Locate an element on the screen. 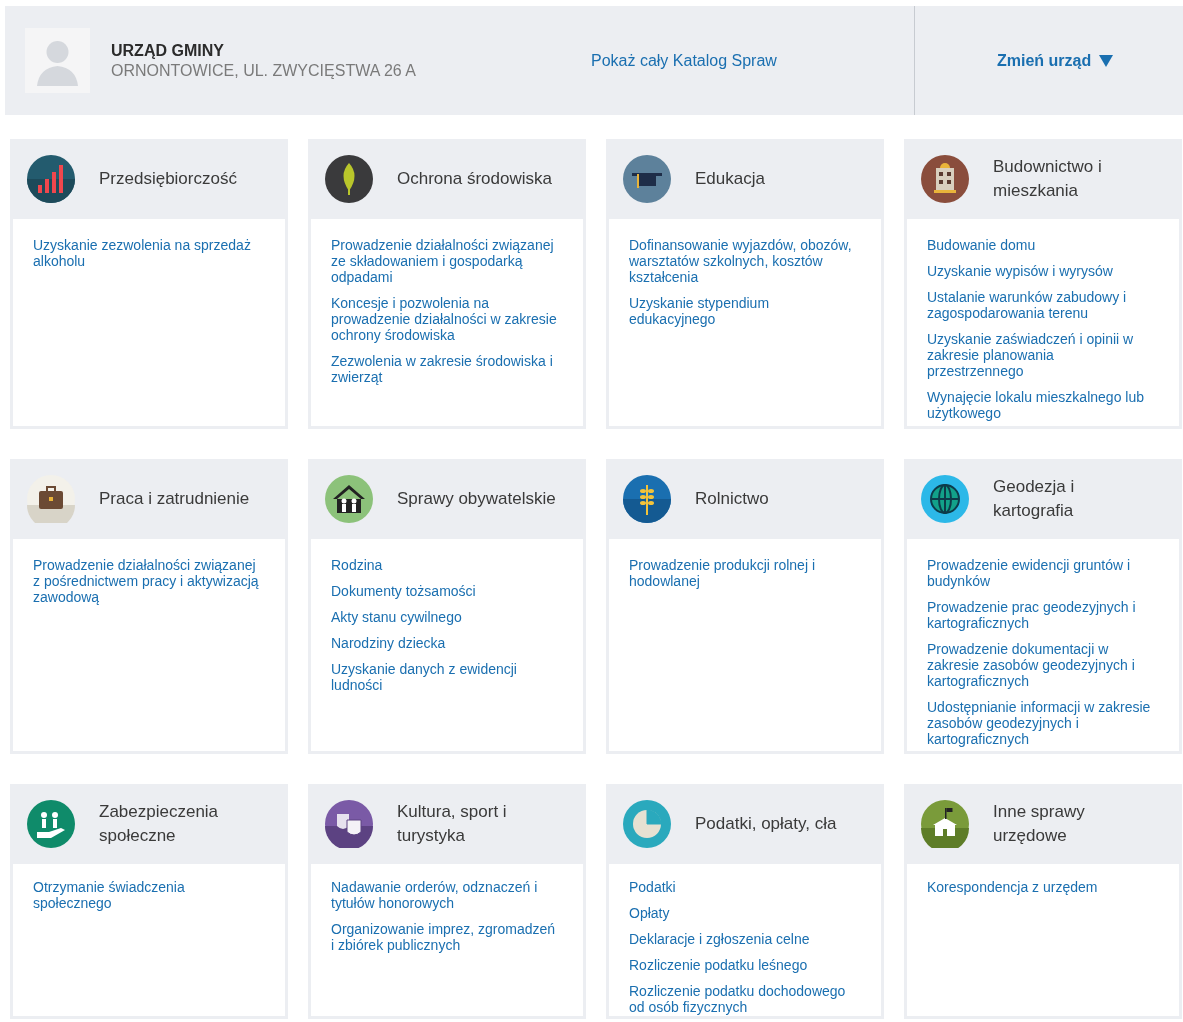  category-title: Ochrona środowiska is located at coordinates (478, 179).